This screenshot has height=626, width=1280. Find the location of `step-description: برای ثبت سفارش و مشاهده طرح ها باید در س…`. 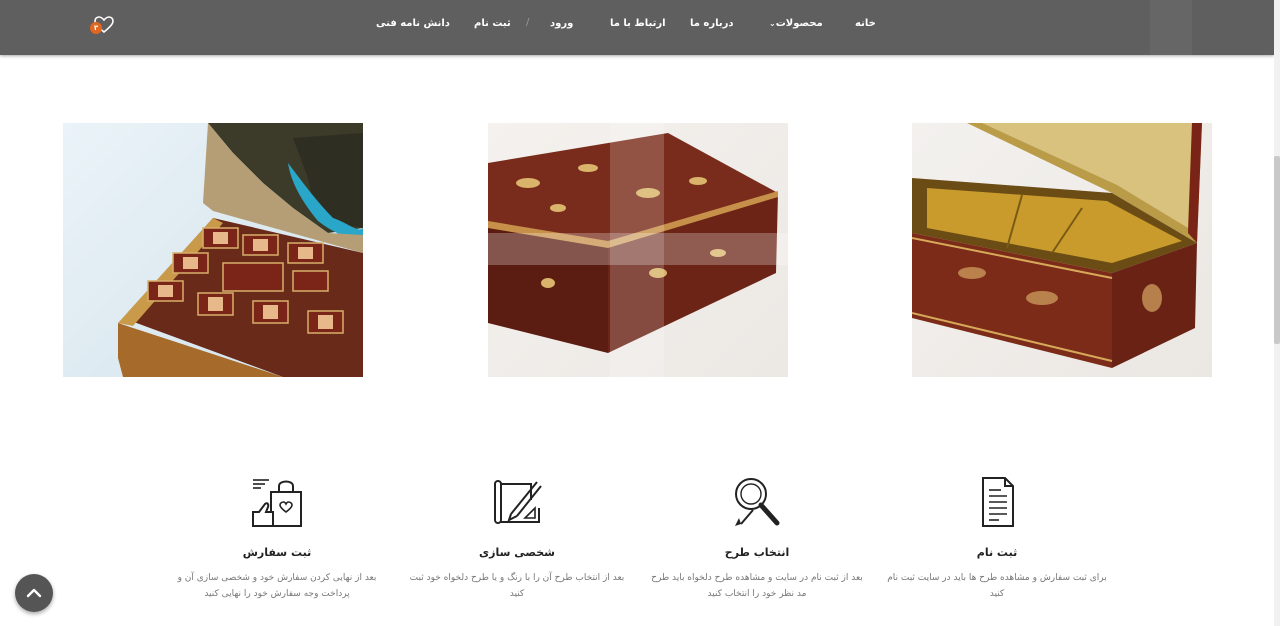

step-description: برای ثبت سفارش و مشاهده طرح ها باید در س… is located at coordinates (997, 586).